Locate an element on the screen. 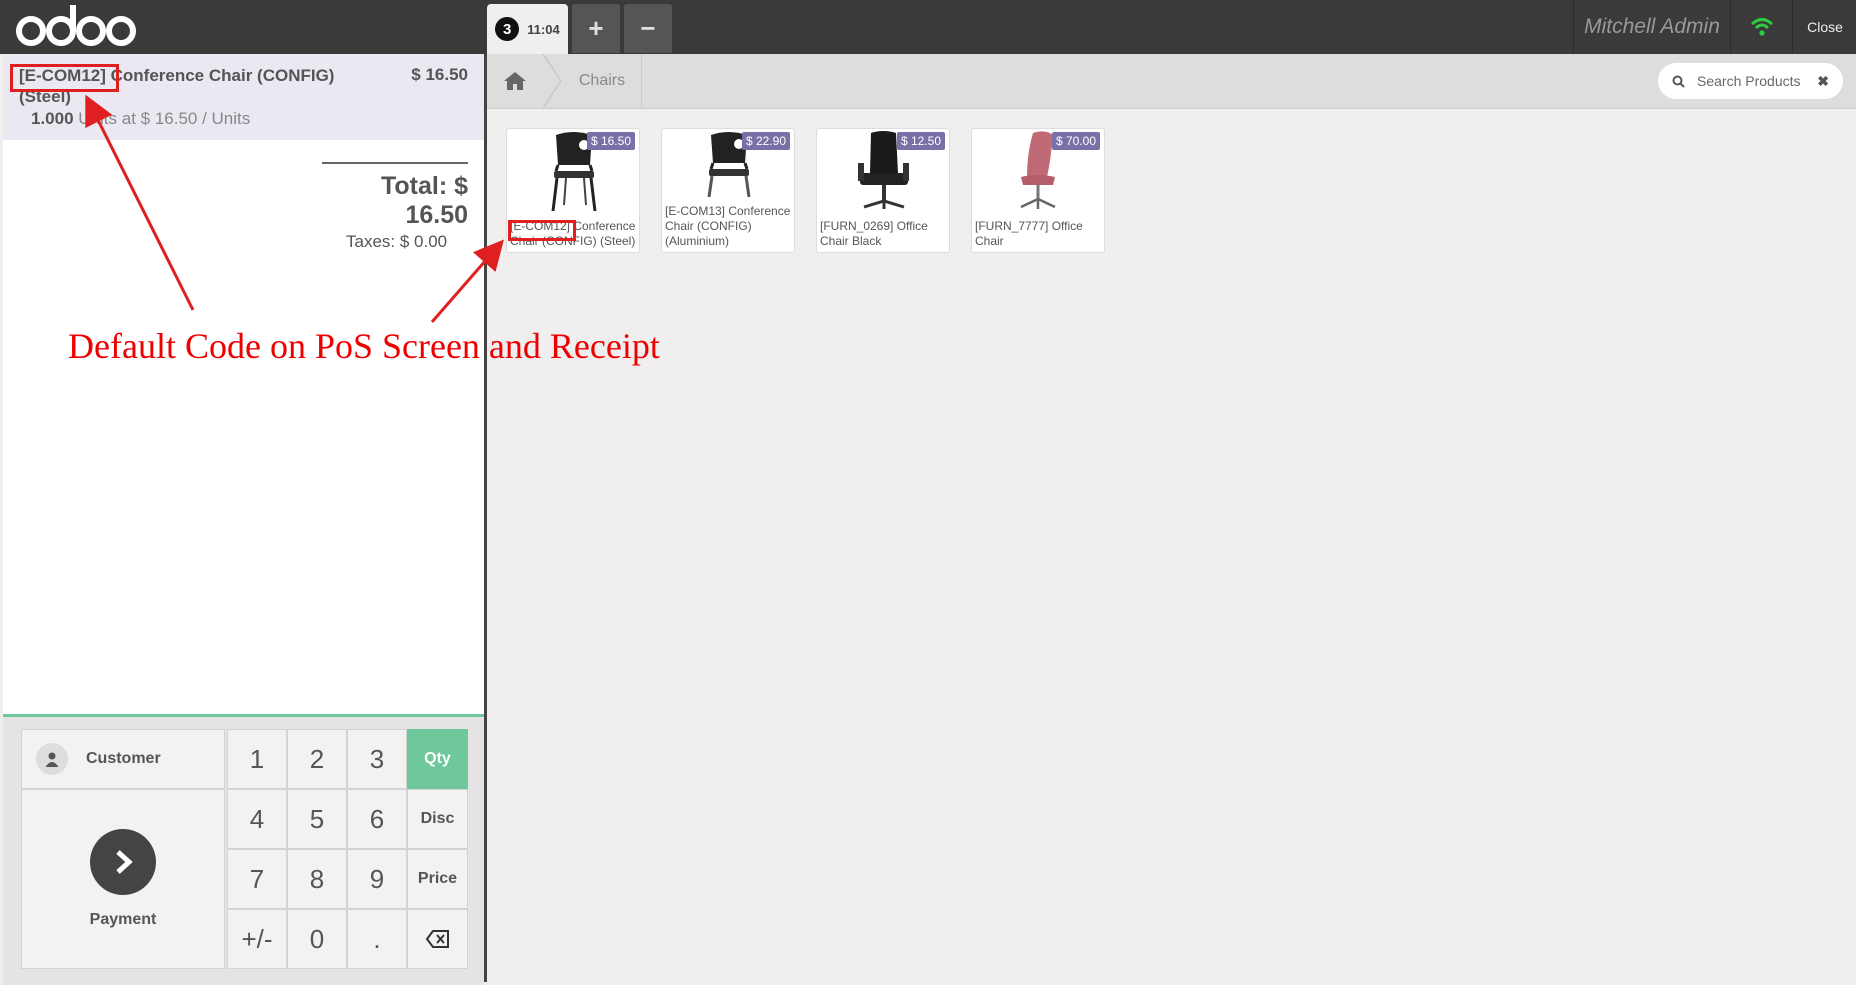  connection-status is located at coordinates (1761, 27).